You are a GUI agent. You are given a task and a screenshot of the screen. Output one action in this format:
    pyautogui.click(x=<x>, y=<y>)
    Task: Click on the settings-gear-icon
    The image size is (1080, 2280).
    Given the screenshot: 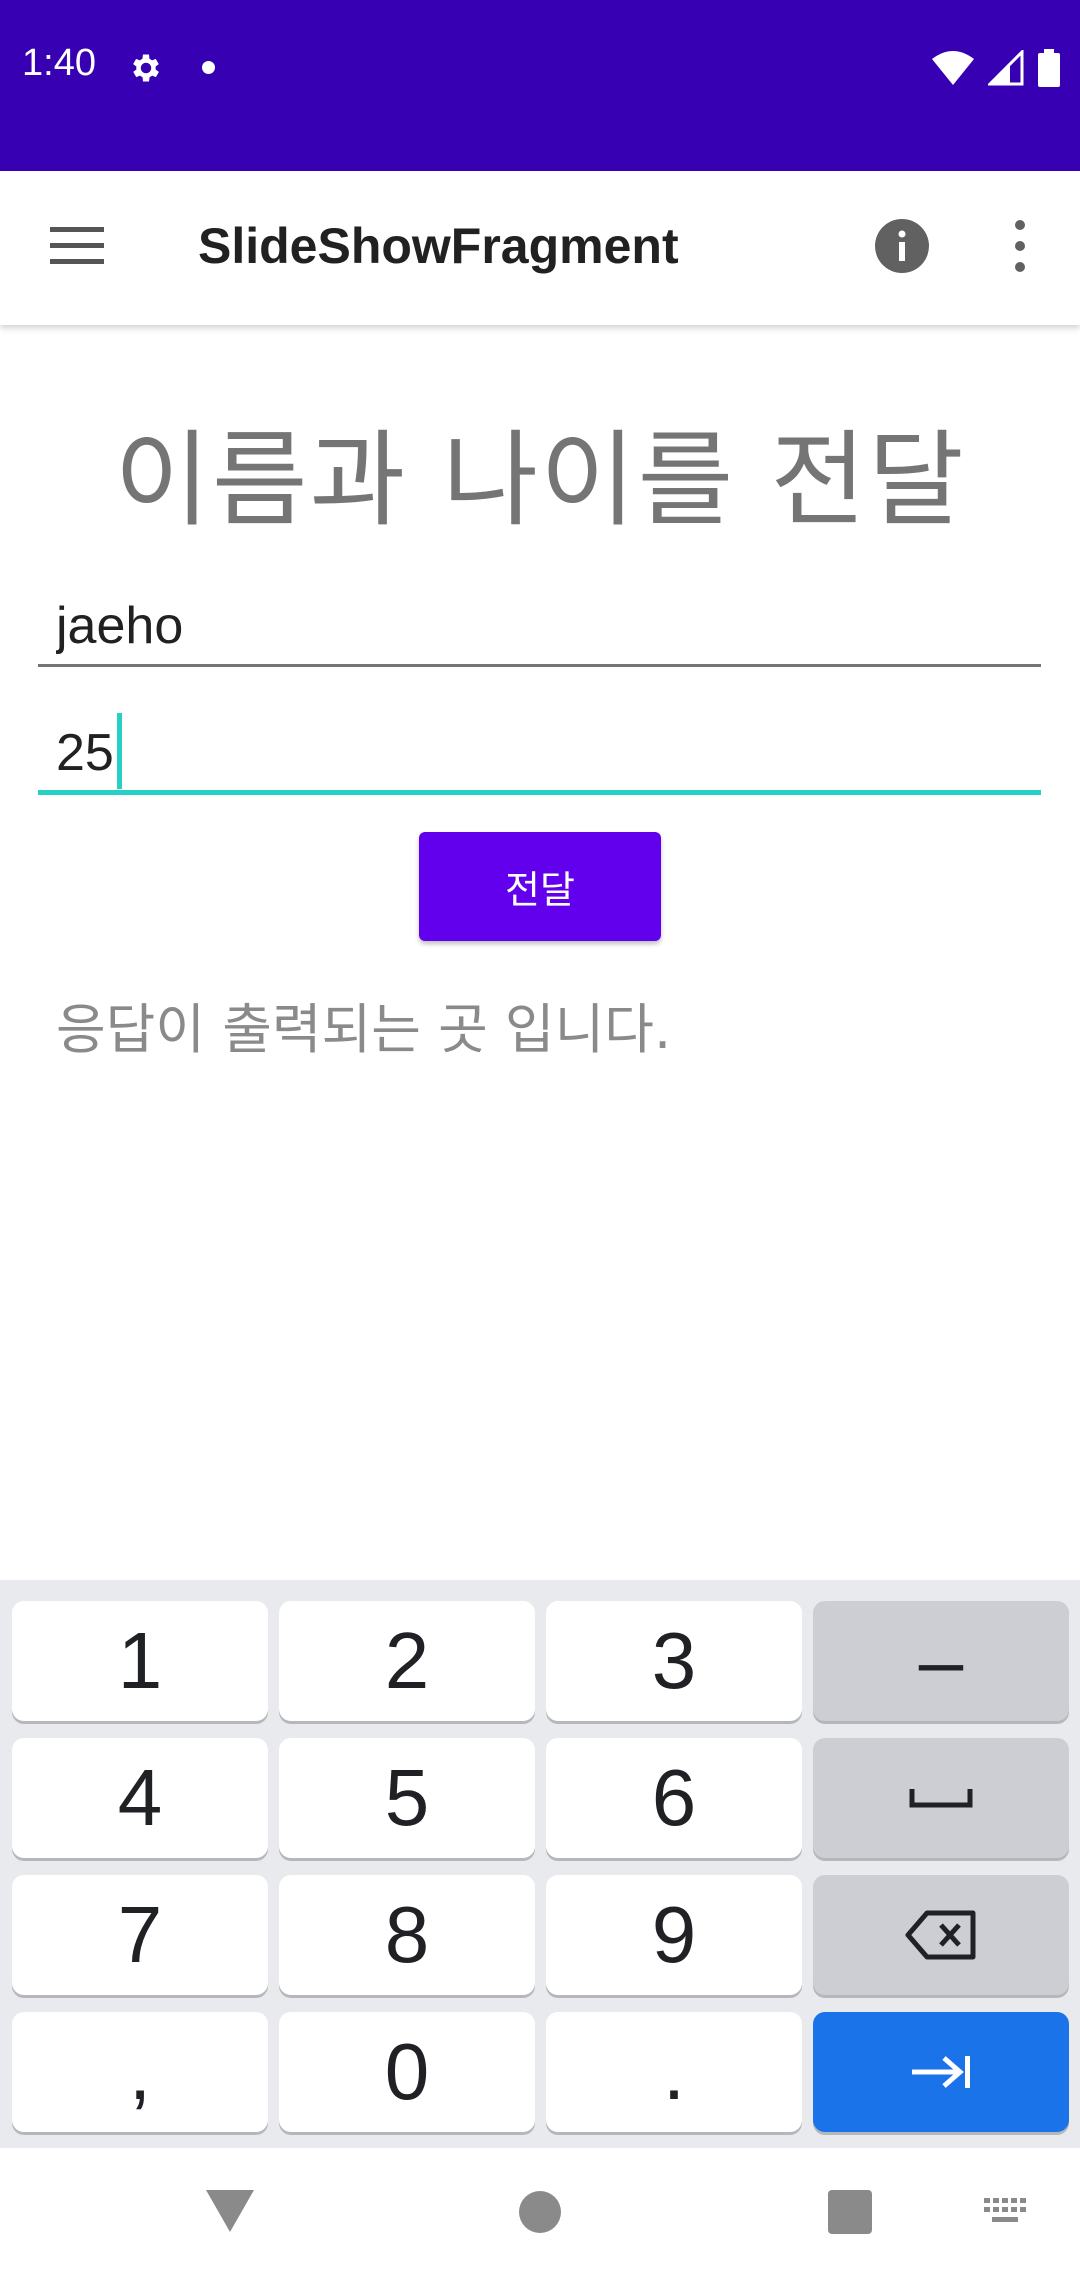 What is the action you would take?
    pyautogui.click(x=146, y=68)
    